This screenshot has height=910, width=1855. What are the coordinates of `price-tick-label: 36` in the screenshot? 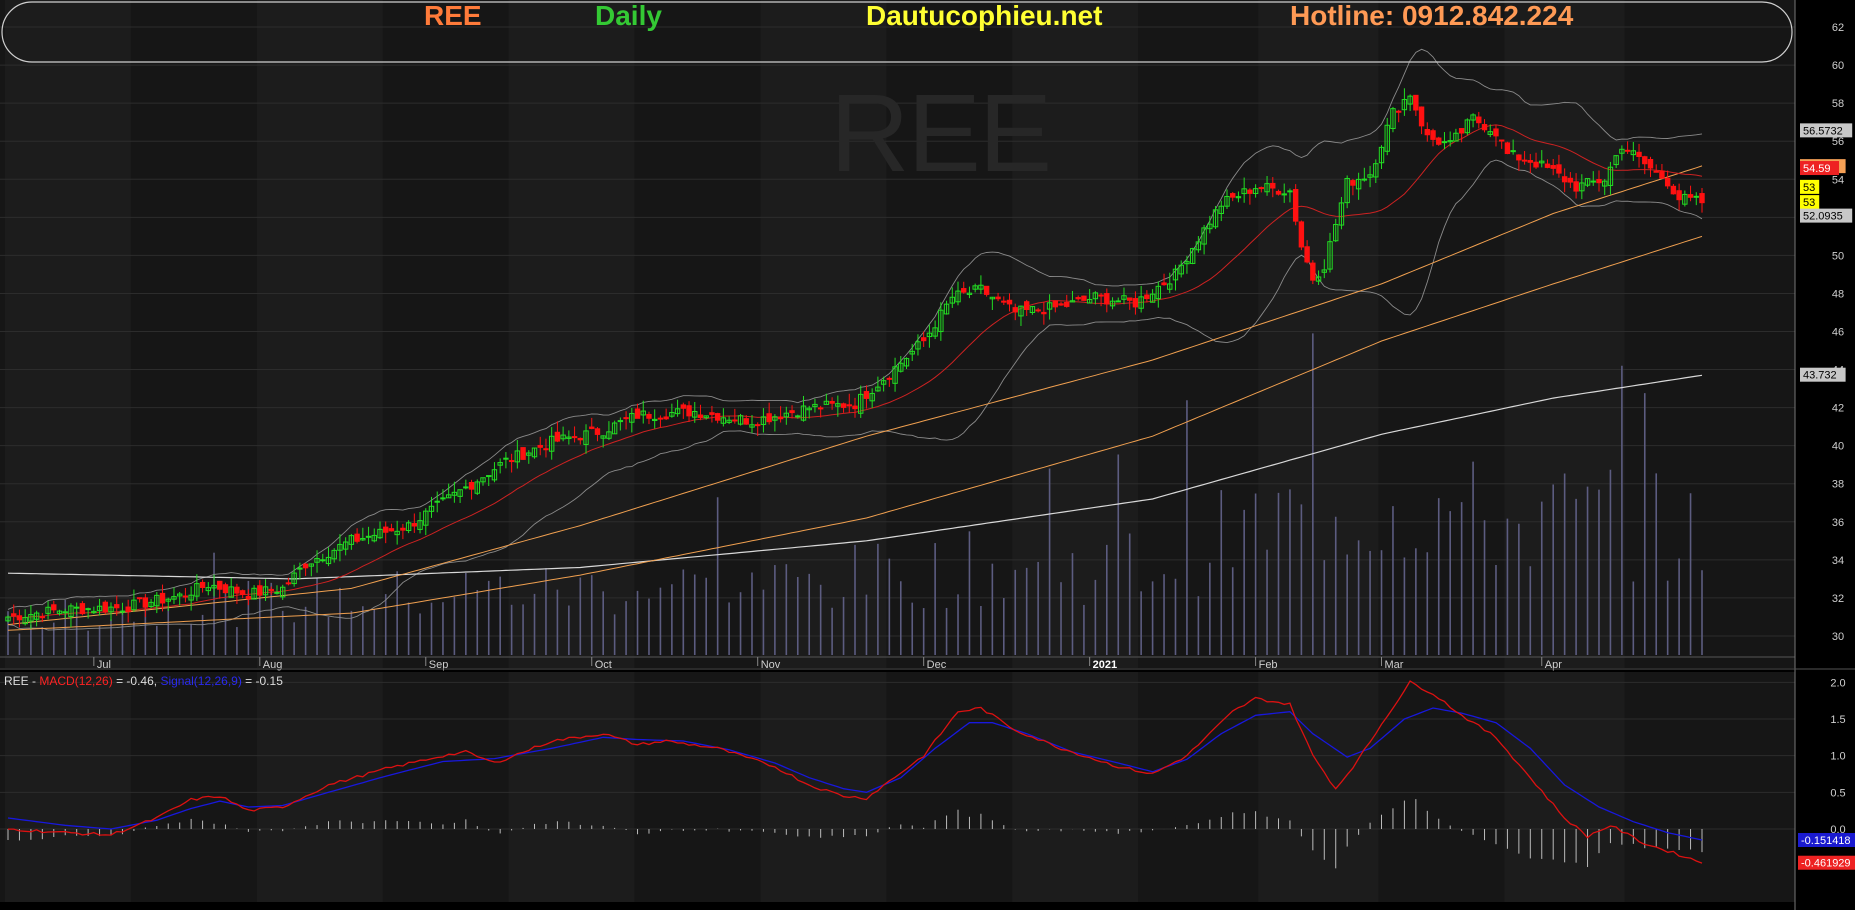 It's located at (1838, 523).